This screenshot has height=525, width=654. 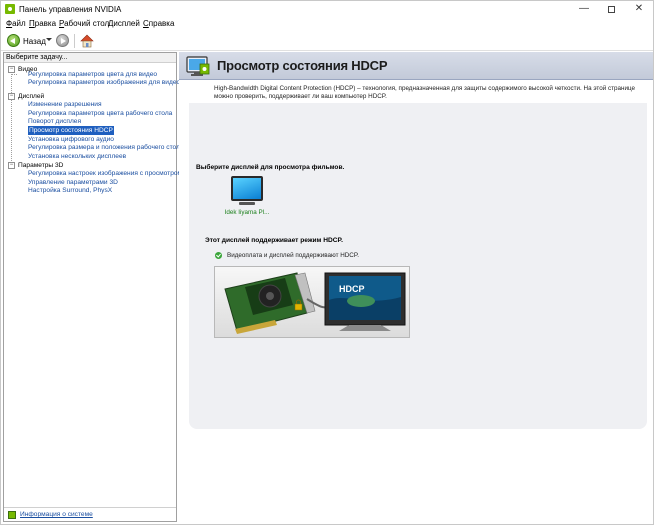 What do you see at coordinates (11, 96) in the screenshot?
I see `tree-toggle-display: −` at bounding box center [11, 96].